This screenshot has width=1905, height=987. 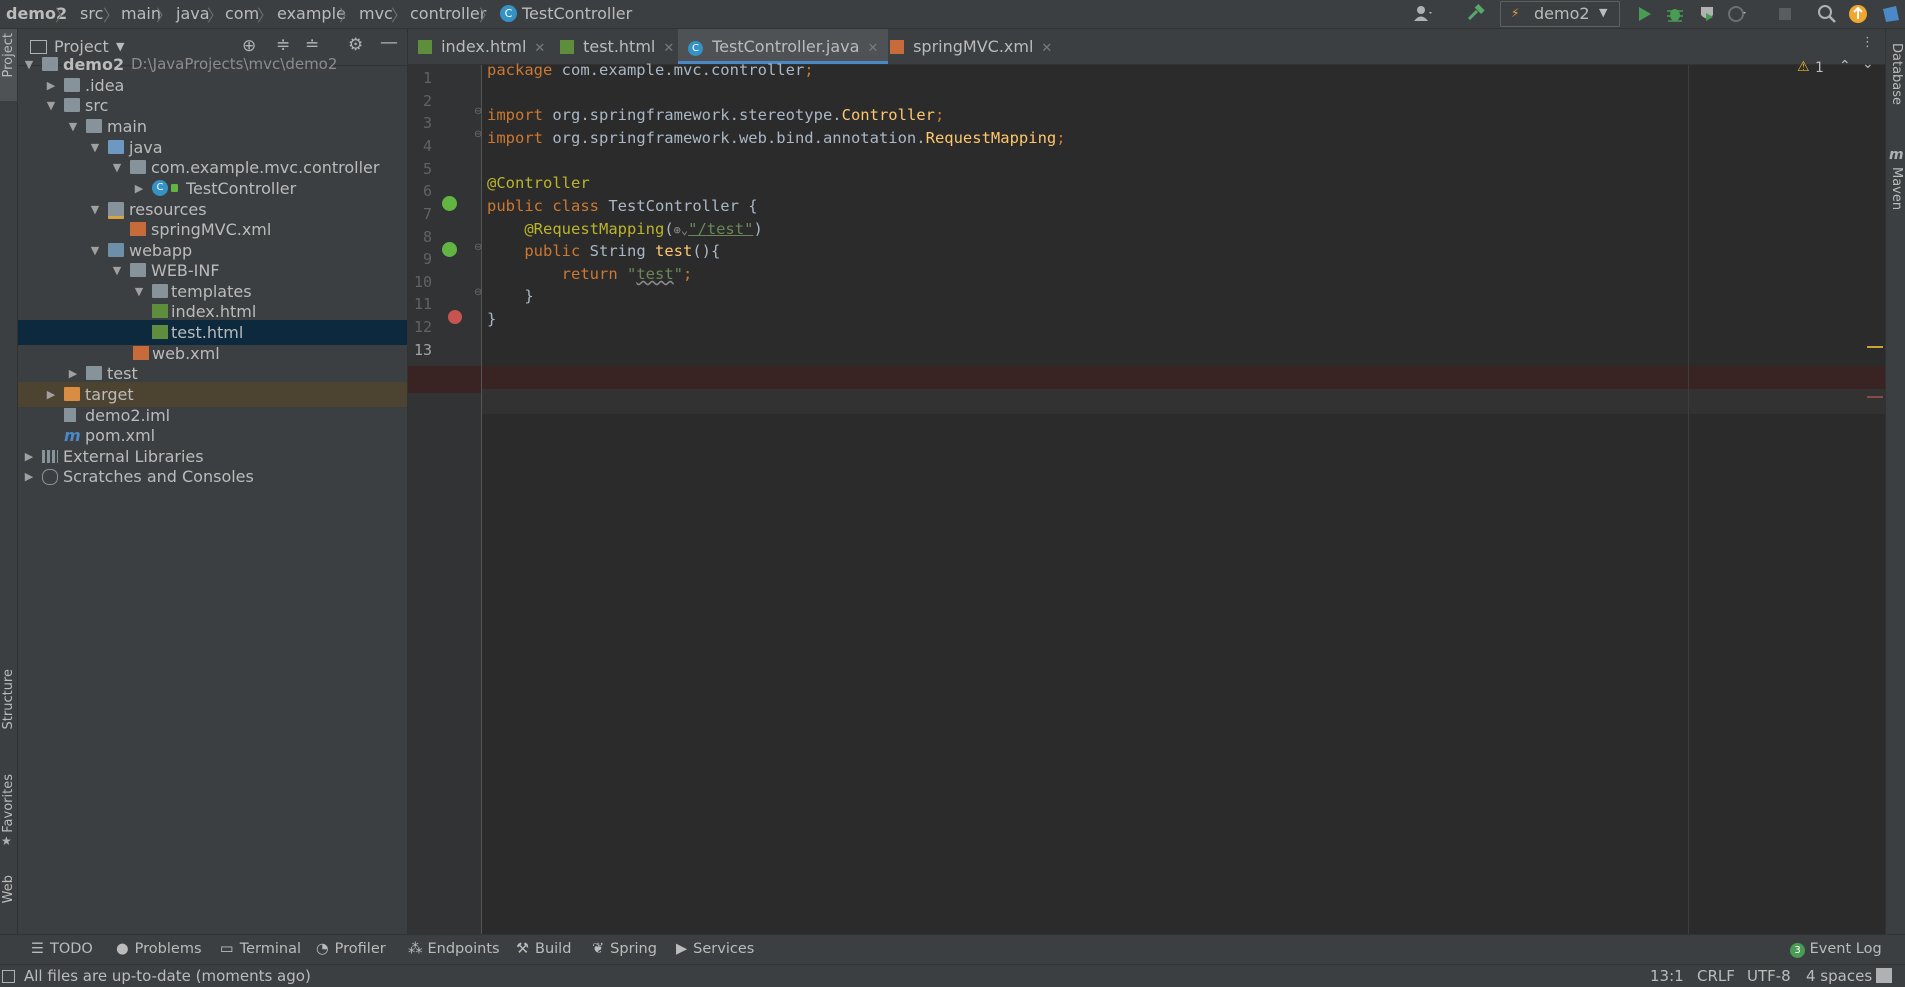 What do you see at coordinates (1858, 14) in the screenshot?
I see `update-icon` at bounding box center [1858, 14].